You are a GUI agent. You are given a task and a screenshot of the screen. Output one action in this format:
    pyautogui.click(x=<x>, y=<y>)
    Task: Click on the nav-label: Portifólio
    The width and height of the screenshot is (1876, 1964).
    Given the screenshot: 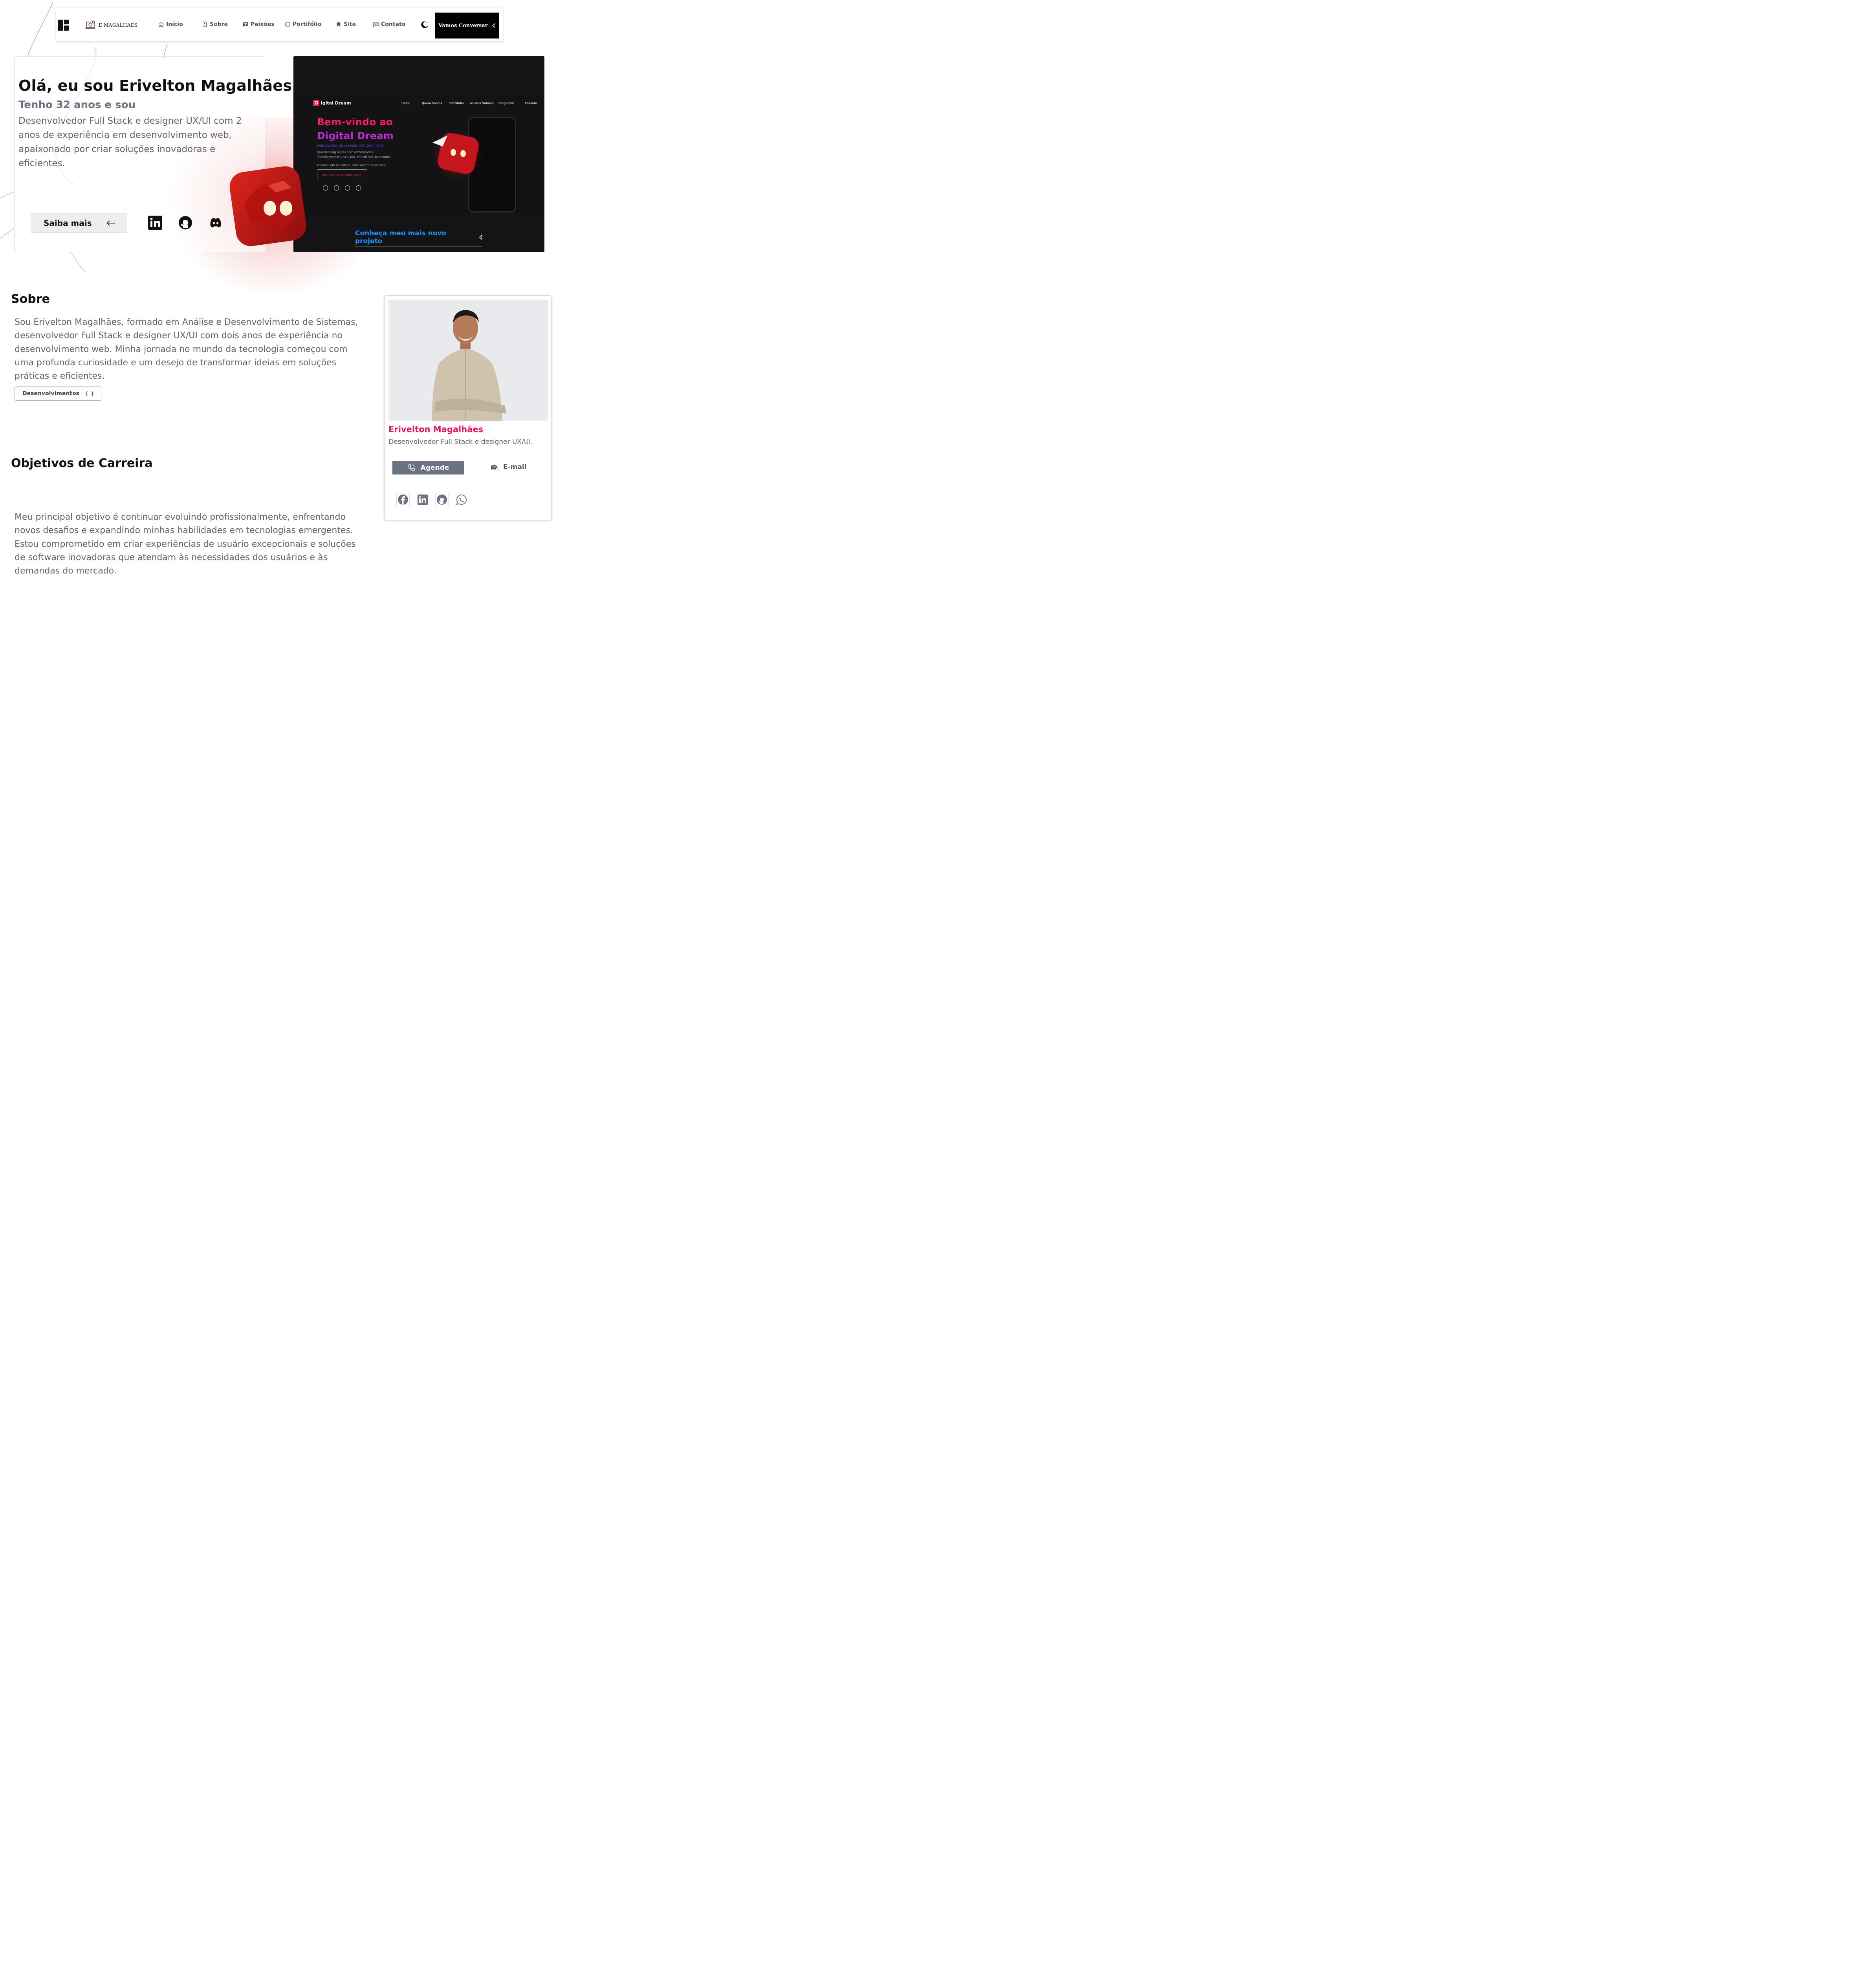 What is the action you would take?
    pyautogui.click(x=307, y=24)
    